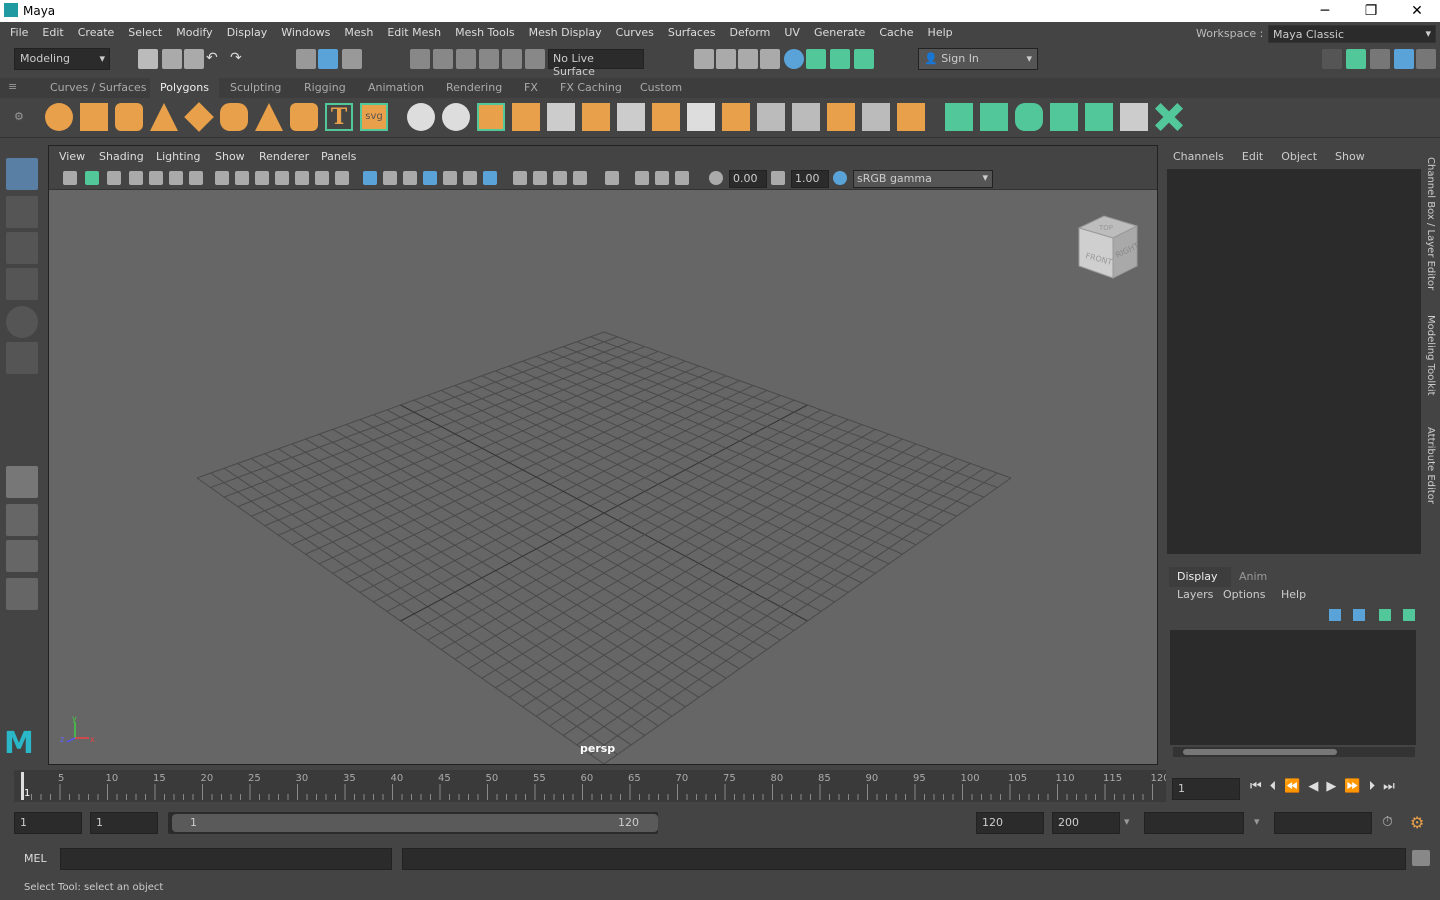 This screenshot has height=900, width=1440. I want to click on step-forward-frame-icon: ⏵, so click(1376, 786).